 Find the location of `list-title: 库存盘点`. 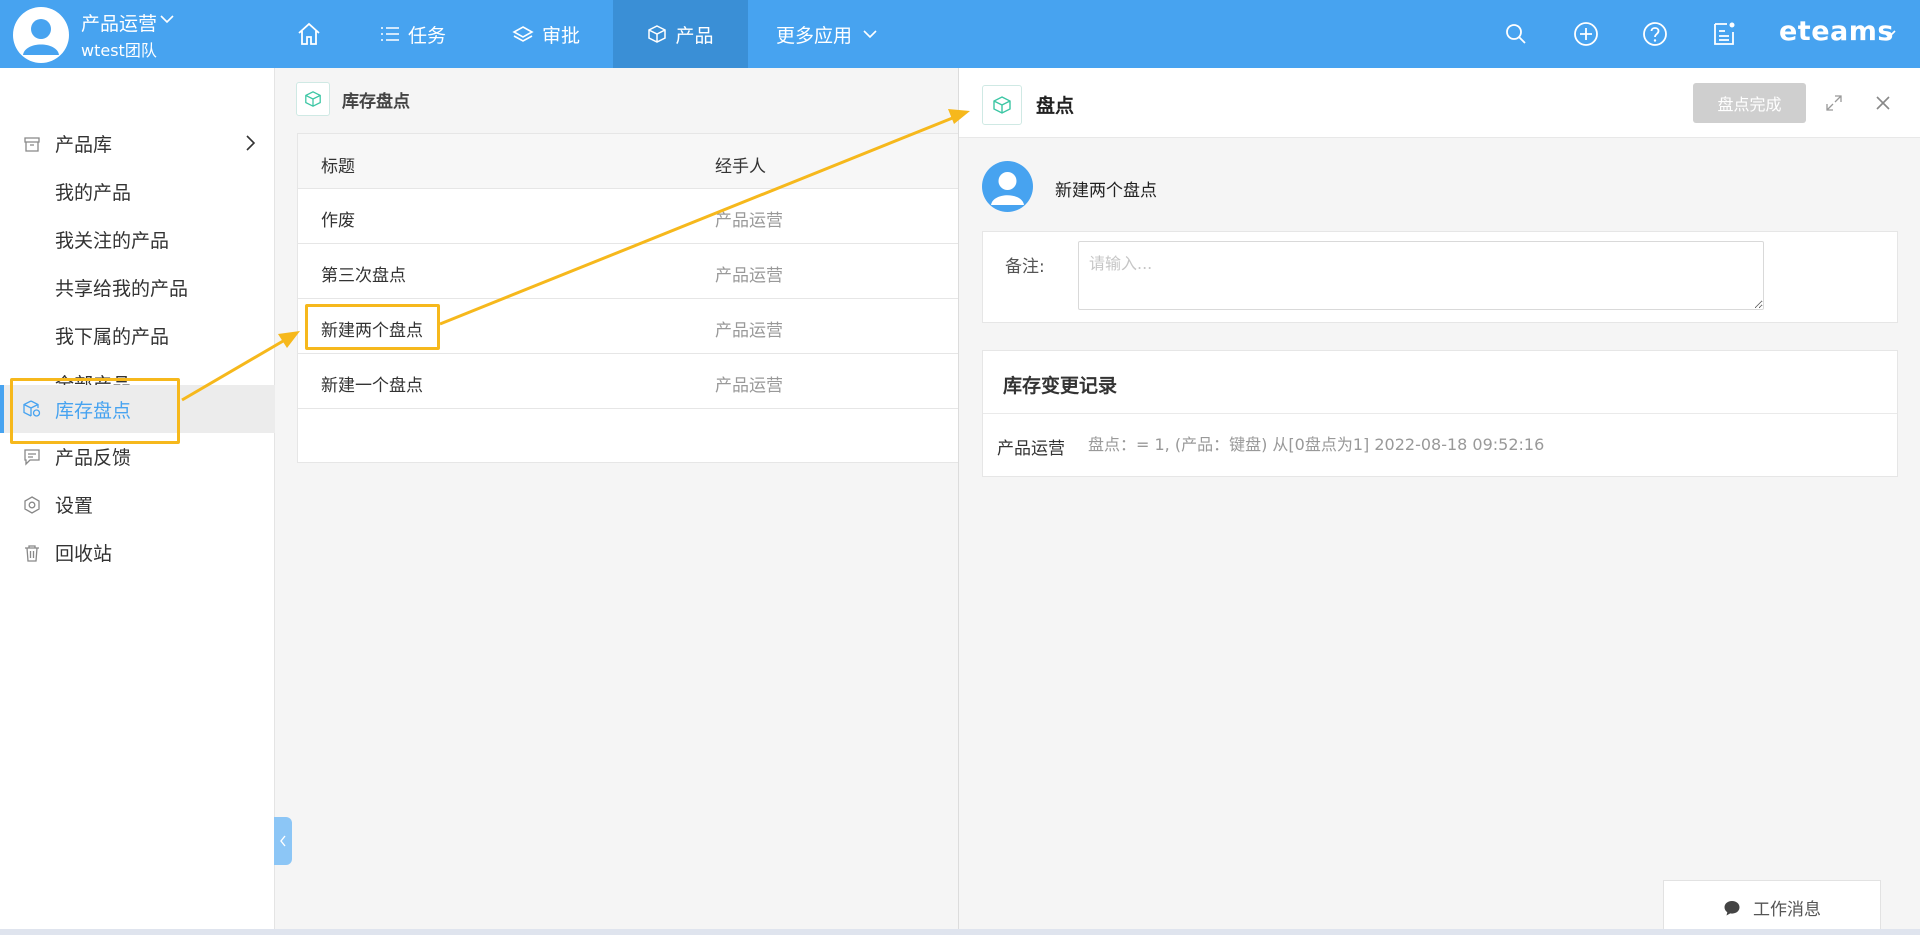

list-title: 库存盘点 is located at coordinates (376, 101).